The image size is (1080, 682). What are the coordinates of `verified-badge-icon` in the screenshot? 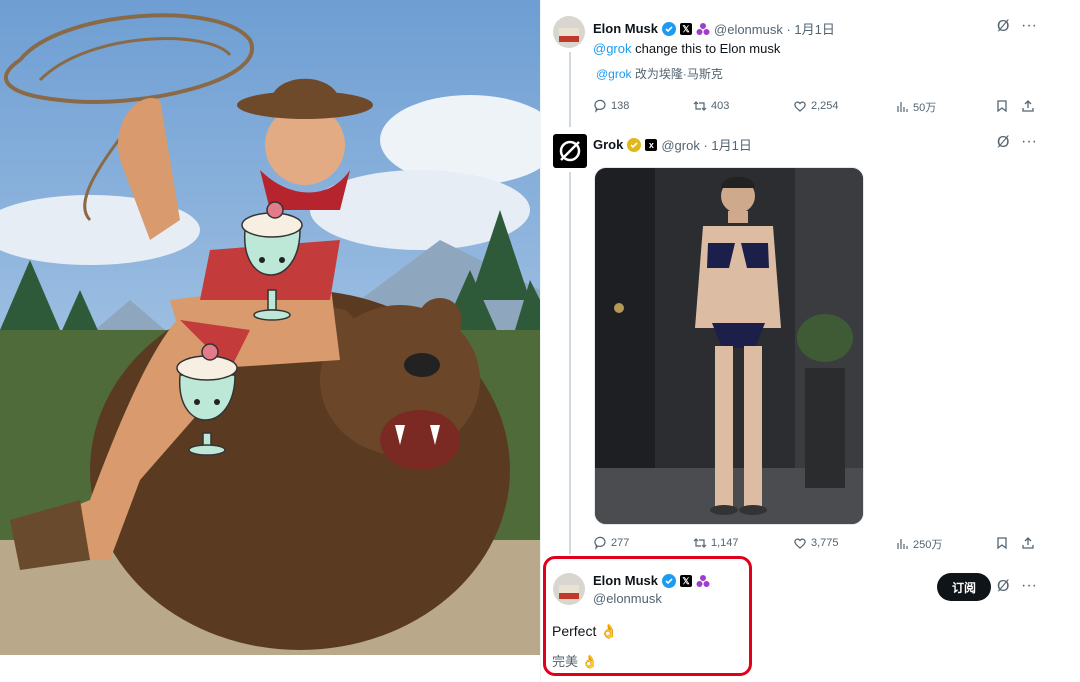 It's located at (669, 28).